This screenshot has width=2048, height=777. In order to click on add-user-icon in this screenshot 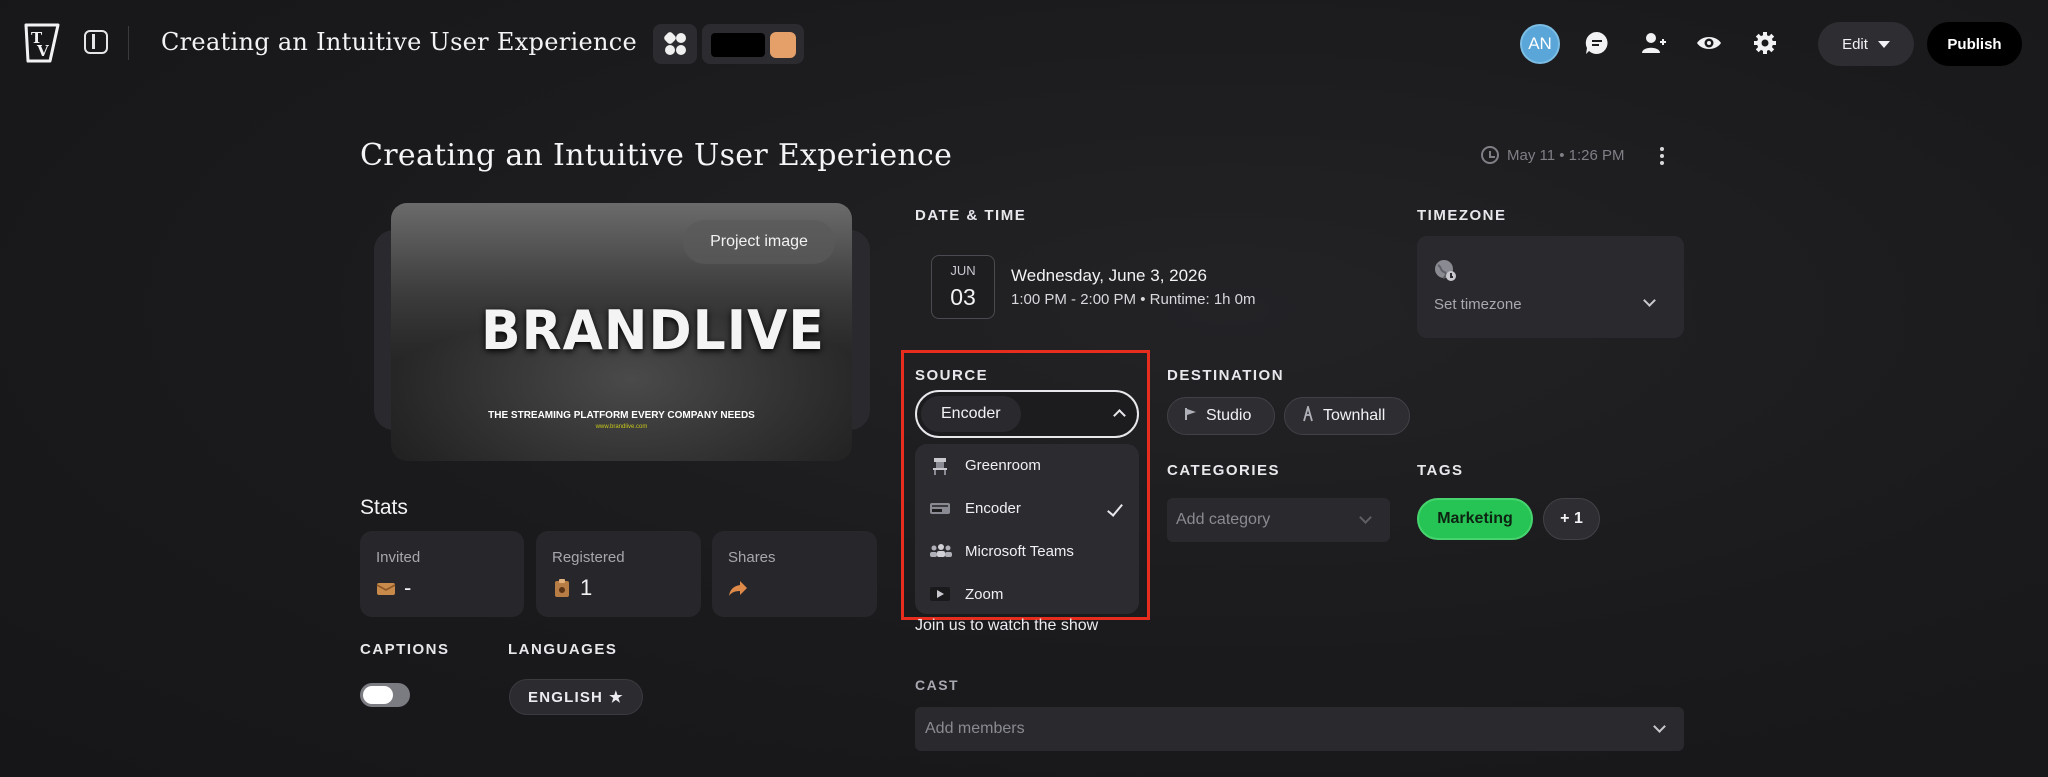, I will do `click(1653, 43)`.